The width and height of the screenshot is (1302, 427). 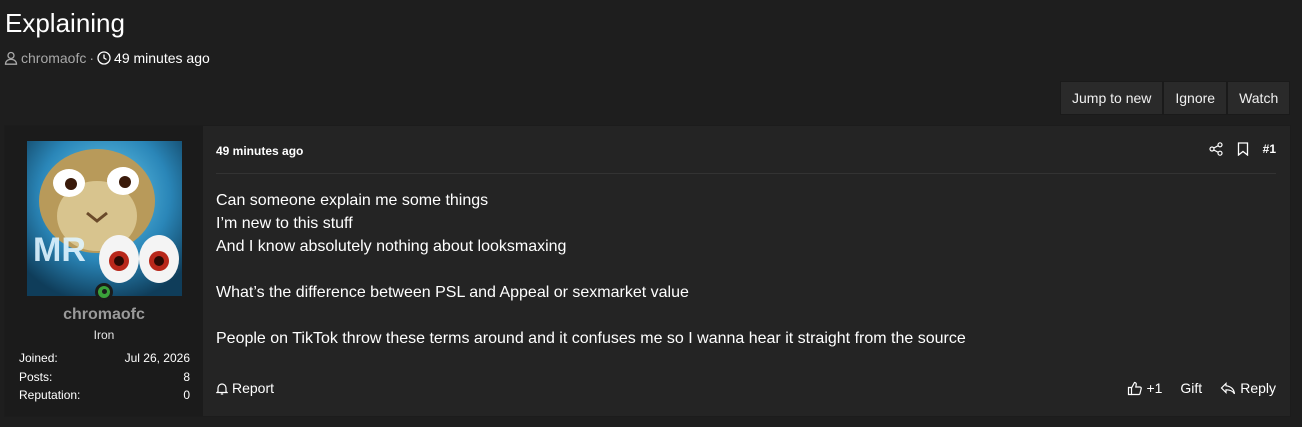 What do you see at coordinates (186, 376) in the screenshot?
I see `stat-value: 8` at bounding box center [186, 376].